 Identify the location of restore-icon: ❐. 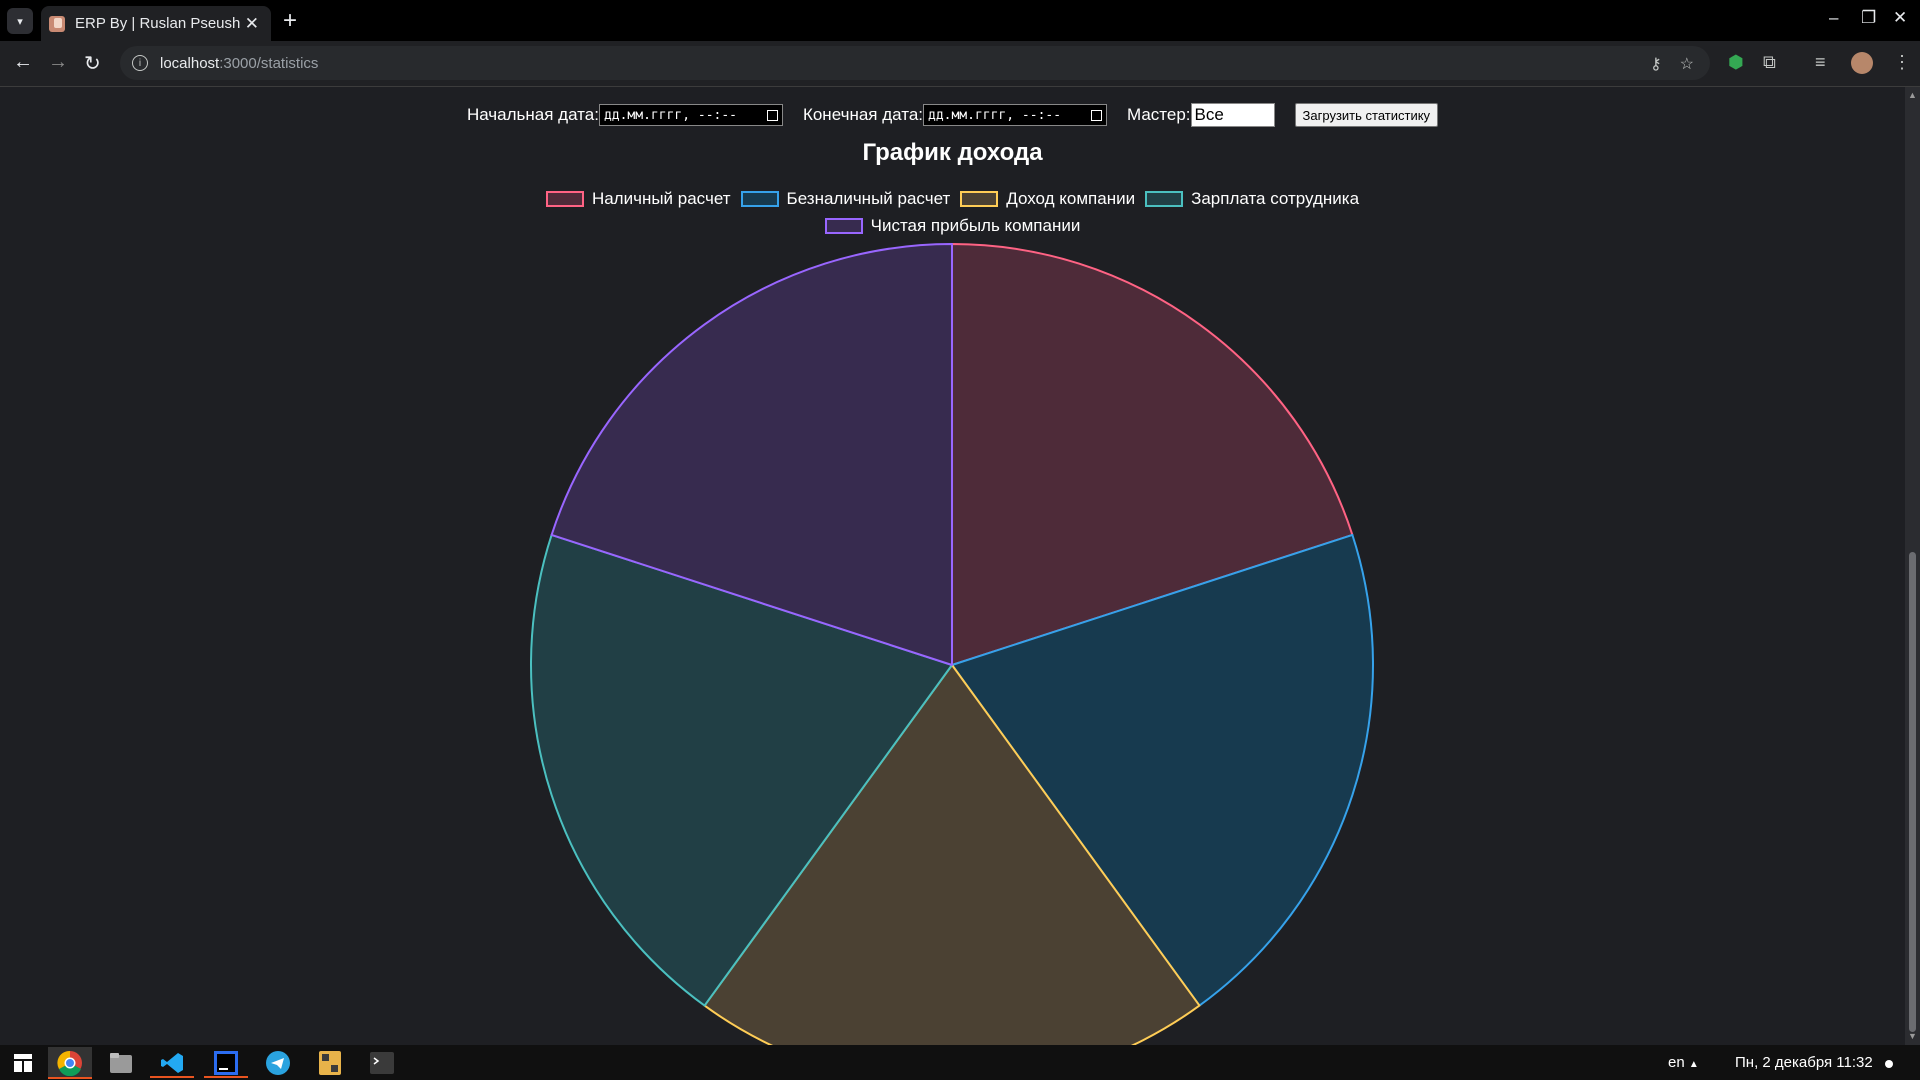
(1868, 18).